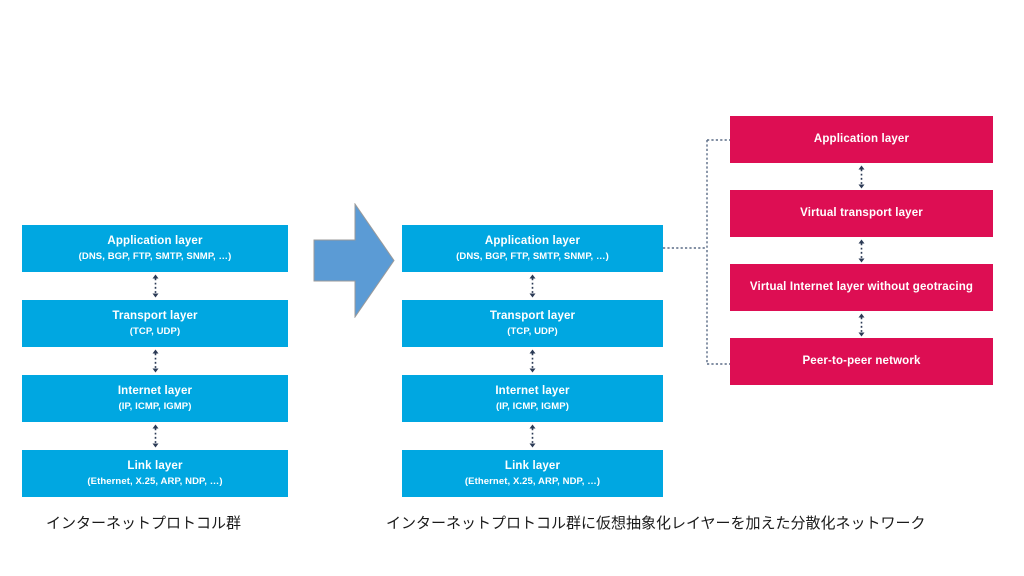 This screenshot has width=1024, height=576. I want to click on dotted-bracket-connector-icon, so click(698, 252).